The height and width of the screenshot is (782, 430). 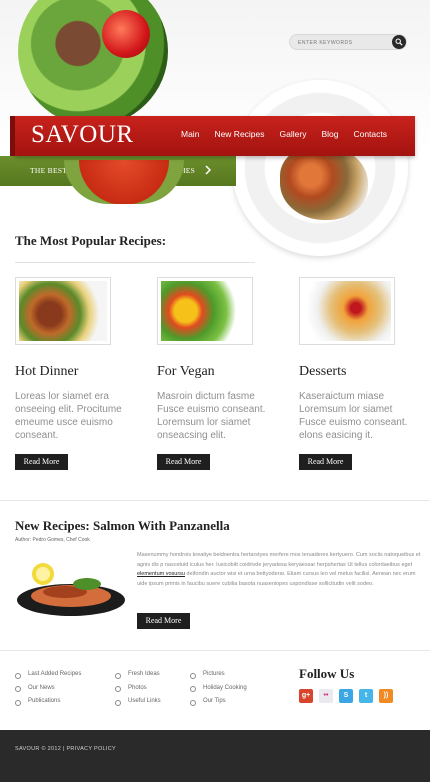 I want to click on footer-link: Photos, so click(x=138, y=689).